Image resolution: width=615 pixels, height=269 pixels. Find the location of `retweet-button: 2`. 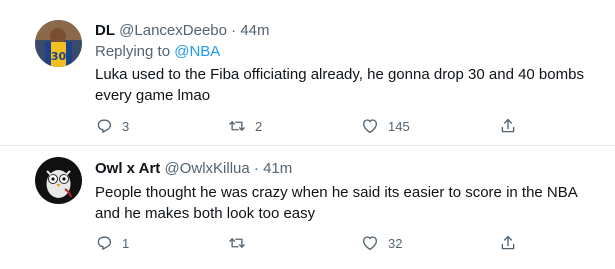

retweet-button: 2 is located at coordinates (245, 126).